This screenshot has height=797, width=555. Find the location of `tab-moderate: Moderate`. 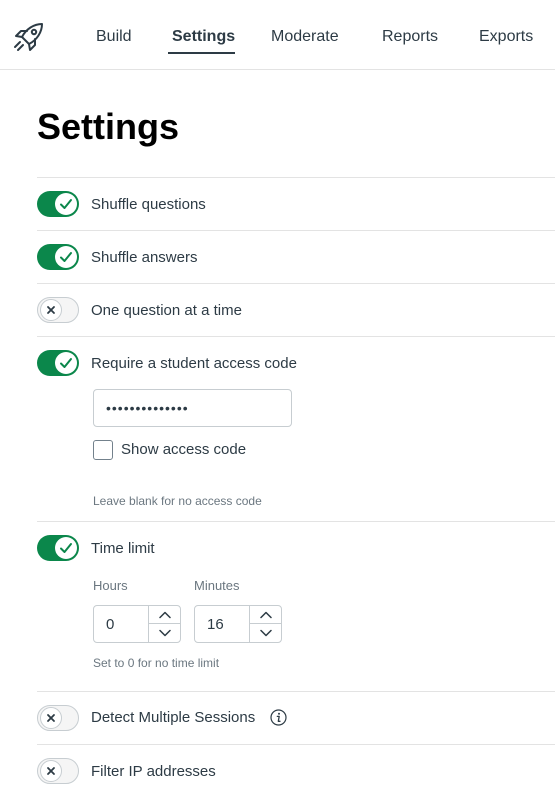

tab-moderate: Moderate is located at coordinates (305, 37).